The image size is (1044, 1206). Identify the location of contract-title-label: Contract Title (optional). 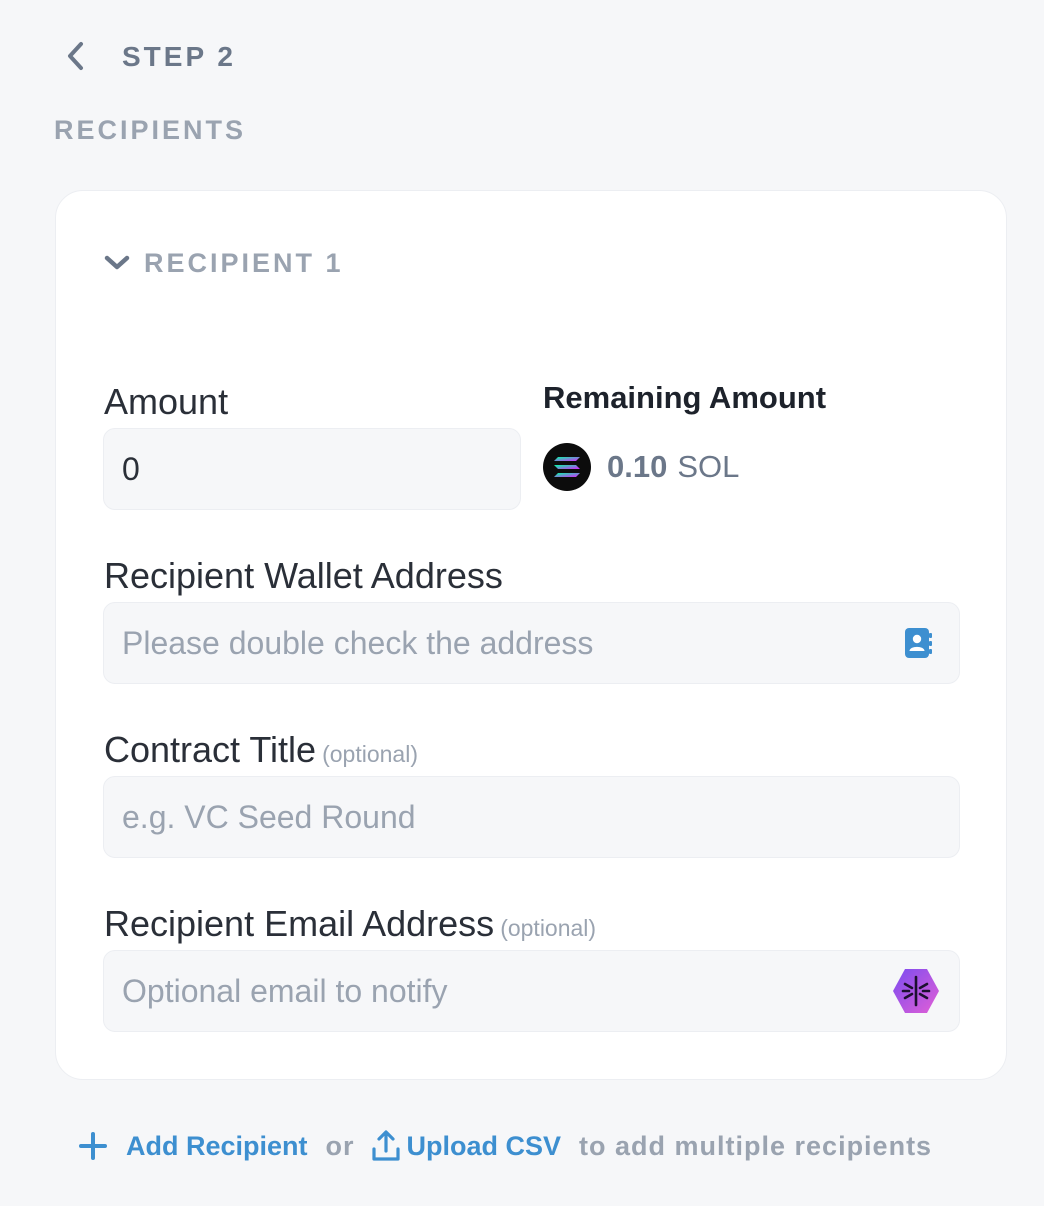
(261, 752).